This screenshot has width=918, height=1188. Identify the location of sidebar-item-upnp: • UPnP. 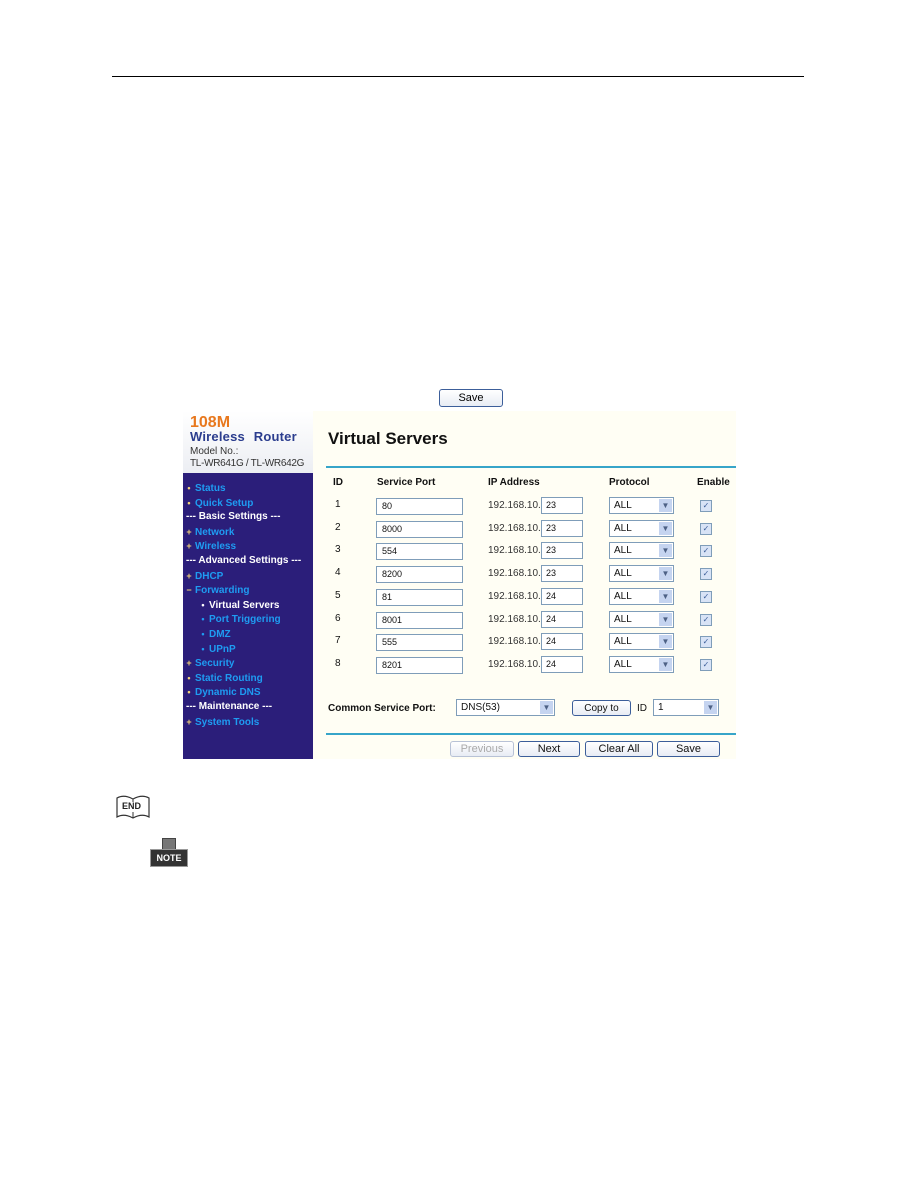
(248, 649).